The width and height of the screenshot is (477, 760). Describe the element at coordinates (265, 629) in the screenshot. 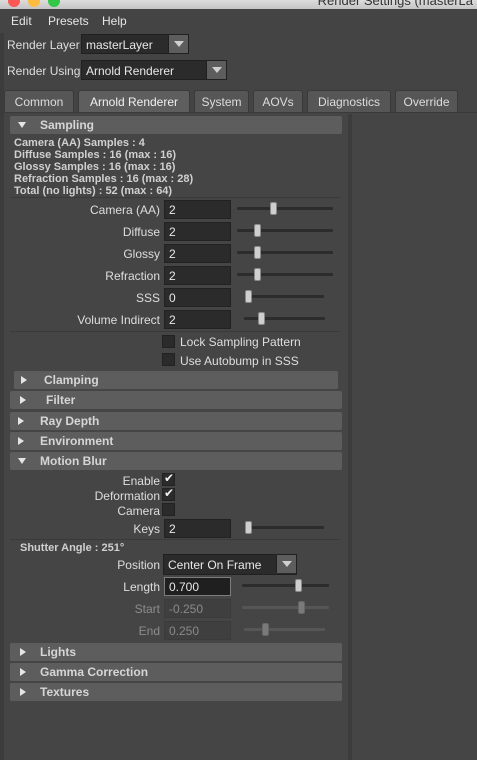

I see `mb-end-slider-handle` at that location.